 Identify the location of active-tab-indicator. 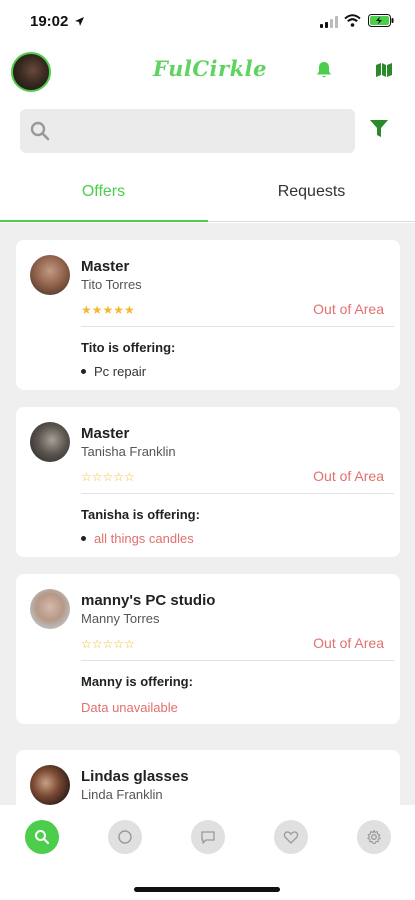
(104, 221).